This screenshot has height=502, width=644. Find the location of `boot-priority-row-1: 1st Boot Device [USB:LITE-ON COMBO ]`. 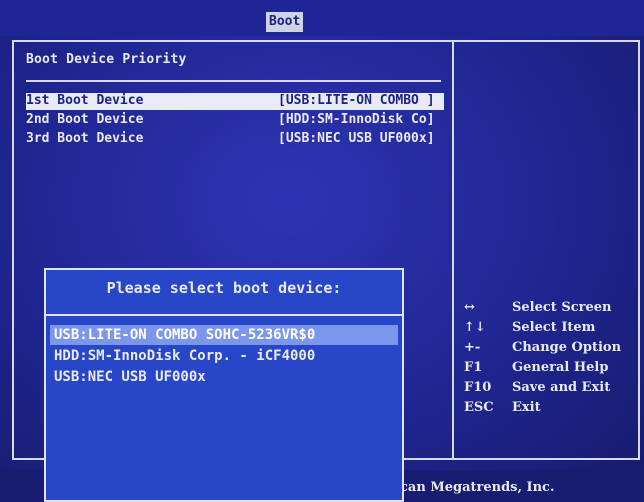

boot-priority-row-1: 1st Boot Device [USB:LITE-ON COMBO ] is located at coordinates (235, 101).